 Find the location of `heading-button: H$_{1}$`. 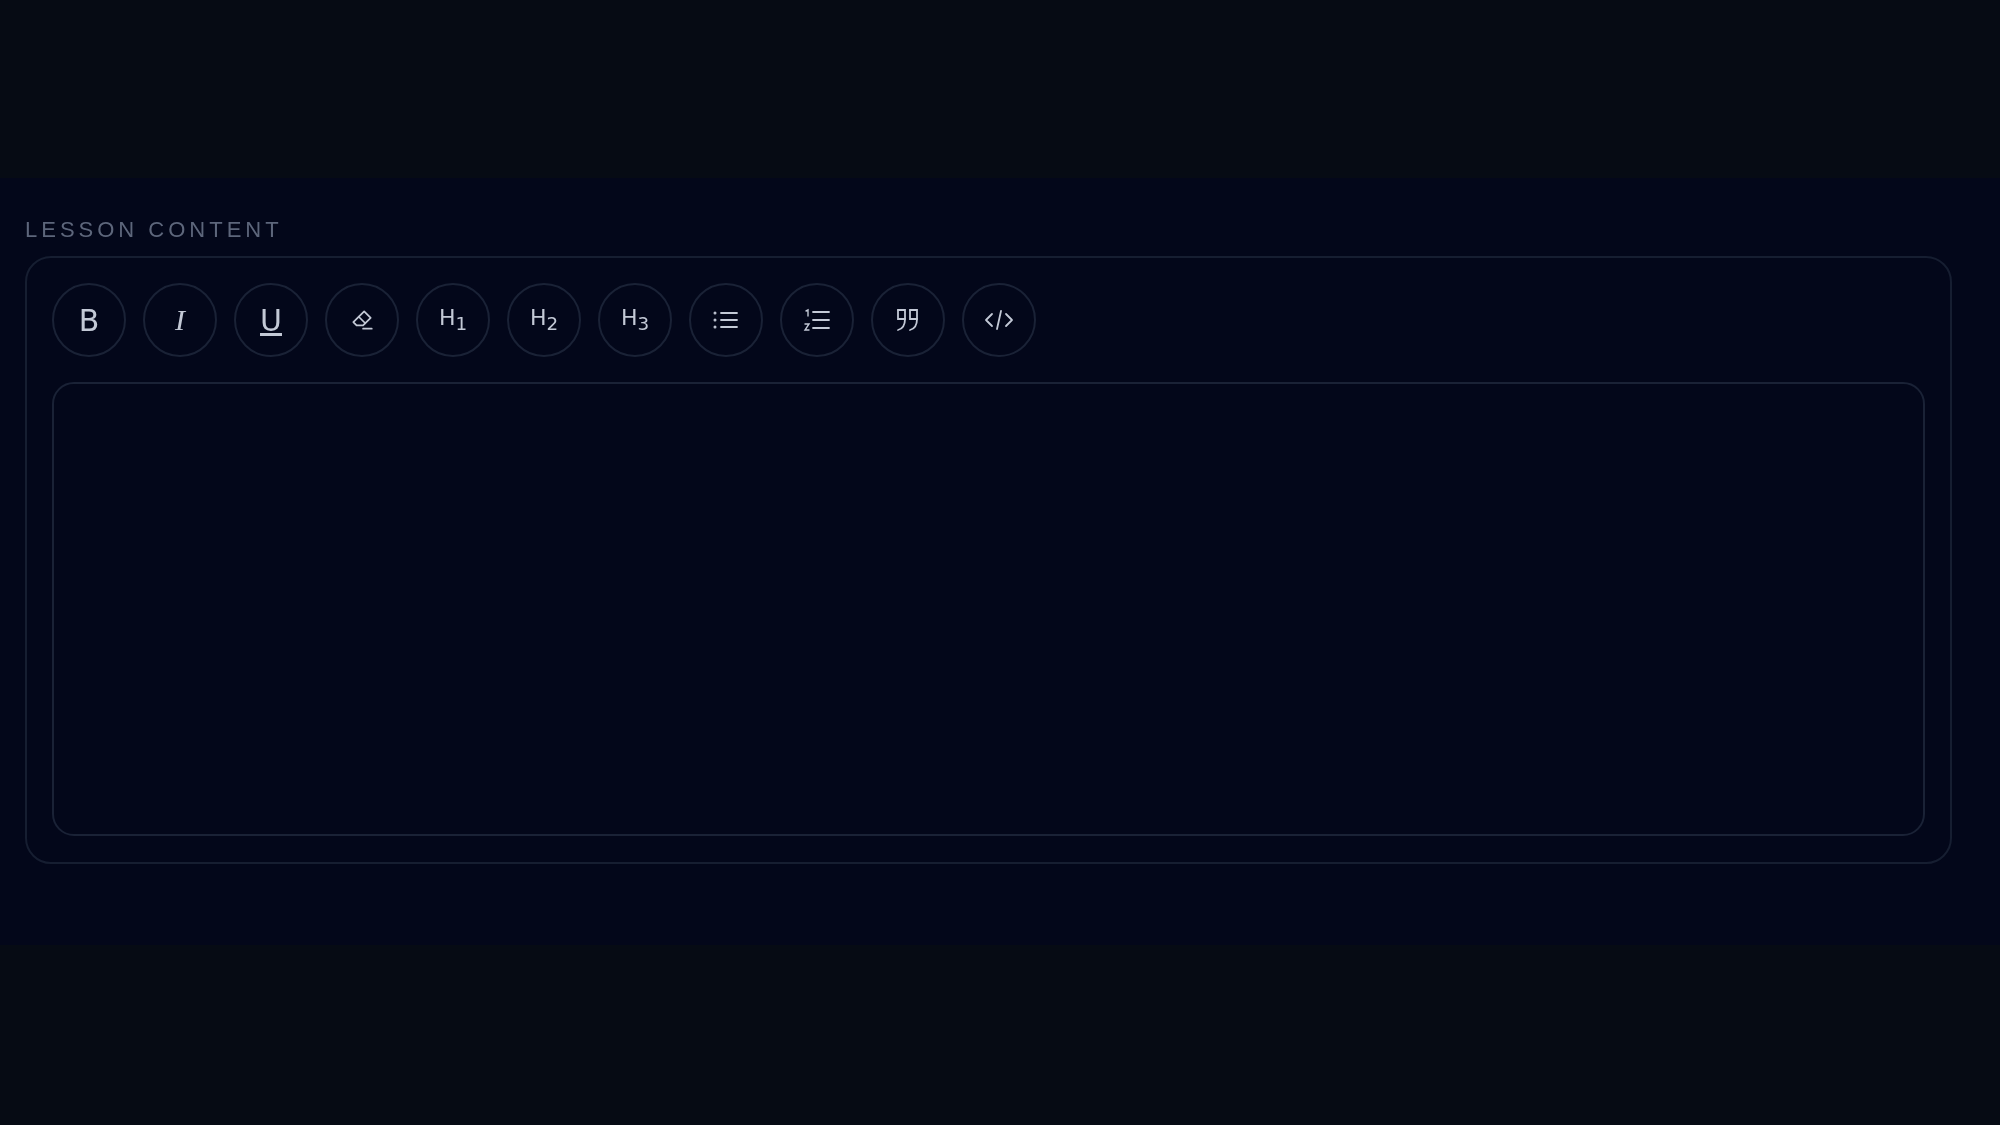

heading-button: H$_{1}$ is located at coordinates (453, 320).